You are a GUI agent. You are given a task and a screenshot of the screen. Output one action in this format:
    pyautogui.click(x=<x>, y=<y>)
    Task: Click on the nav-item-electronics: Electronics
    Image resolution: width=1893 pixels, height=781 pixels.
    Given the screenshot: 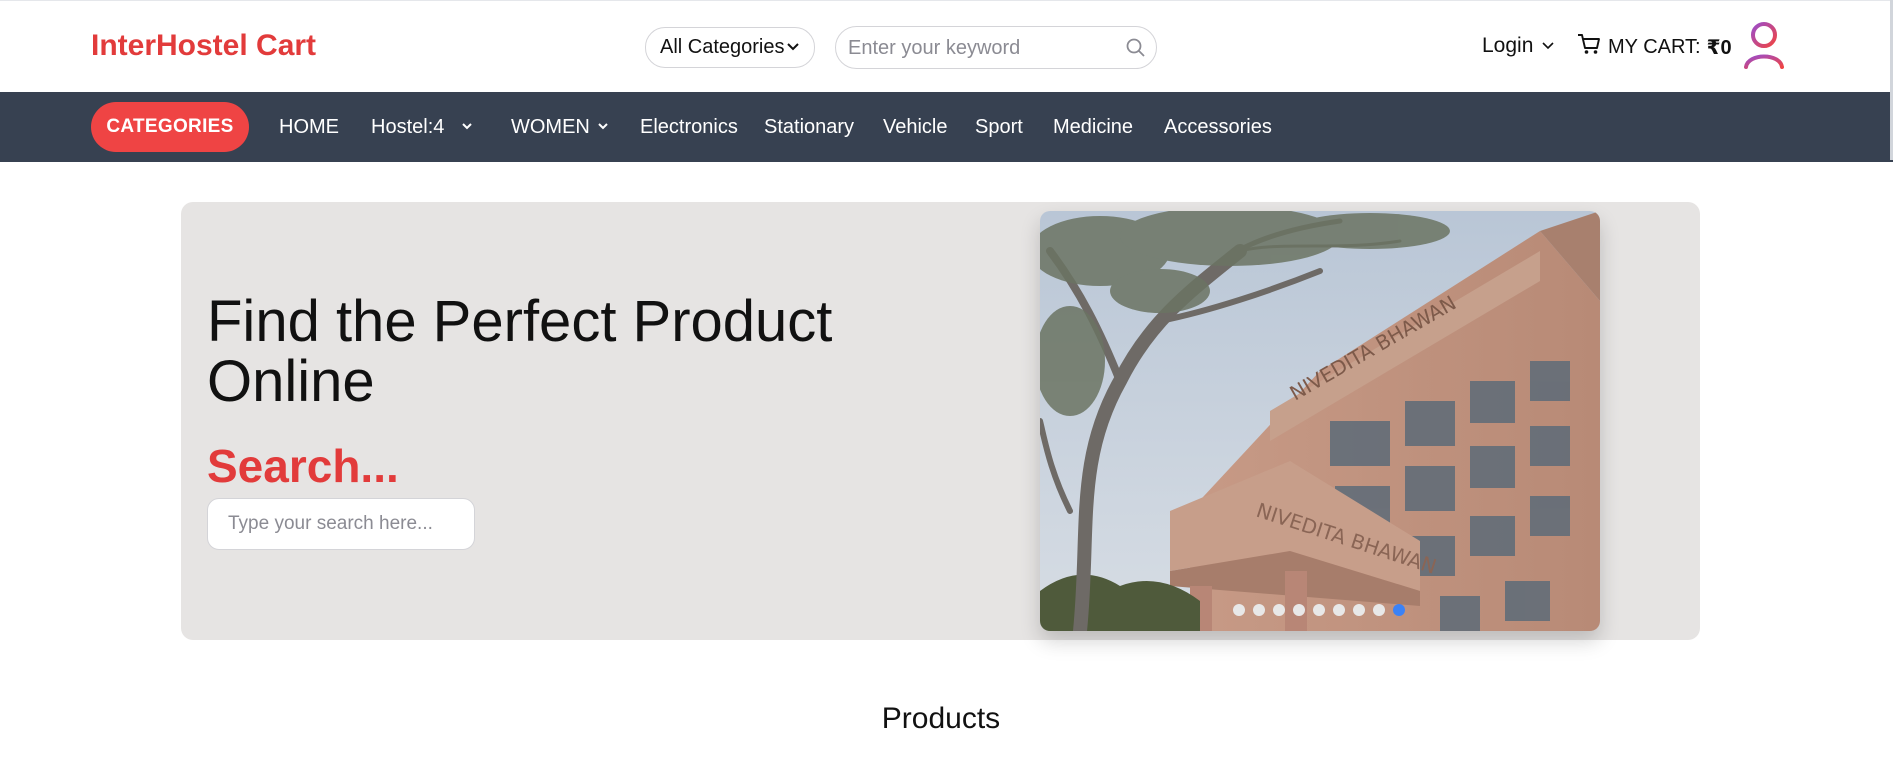 What is the action you would take?
    pyautogui.click(x=689, y=127)
    